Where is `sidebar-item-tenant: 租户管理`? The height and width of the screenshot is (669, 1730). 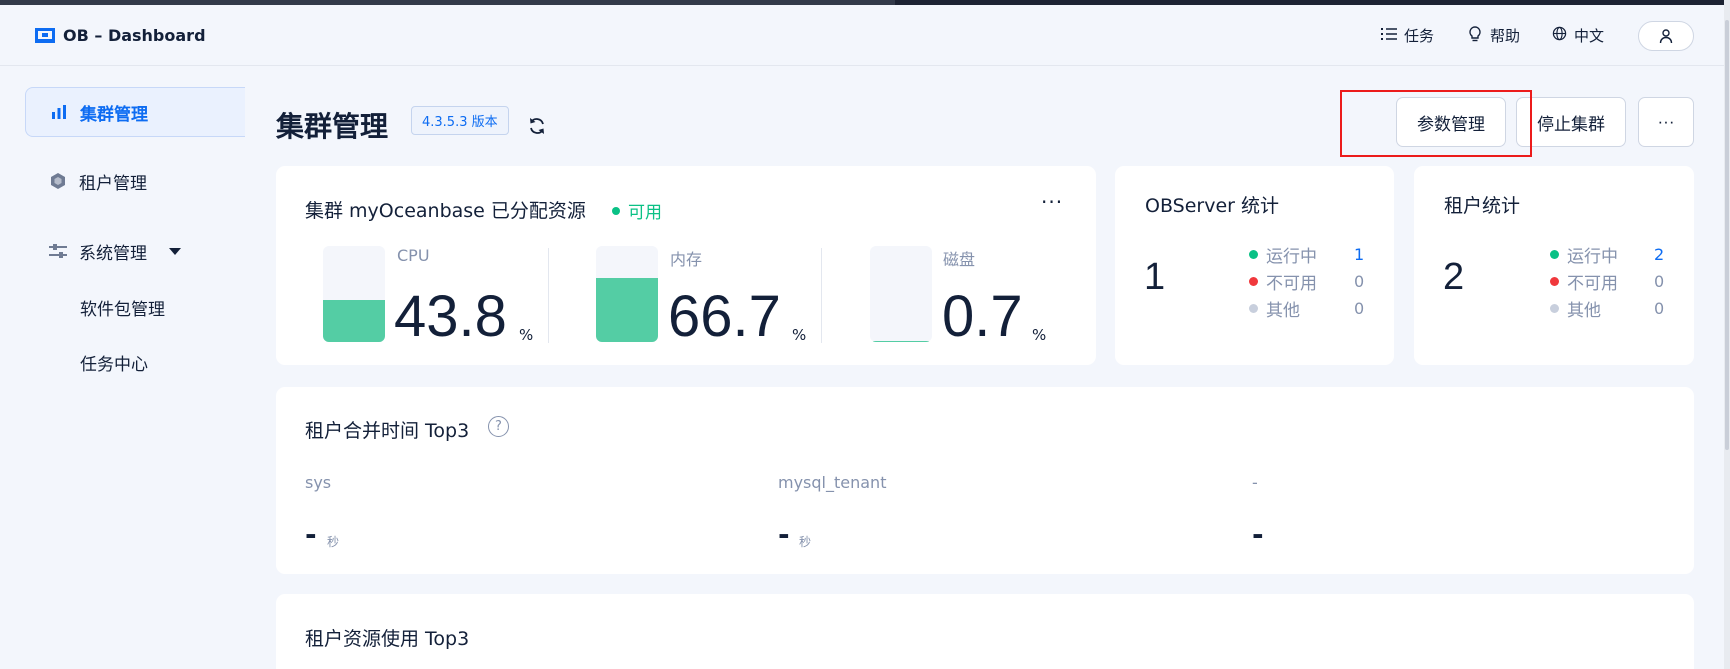 sidebar-item-tenant: 租户管理 is located at coordinates (135, 181).